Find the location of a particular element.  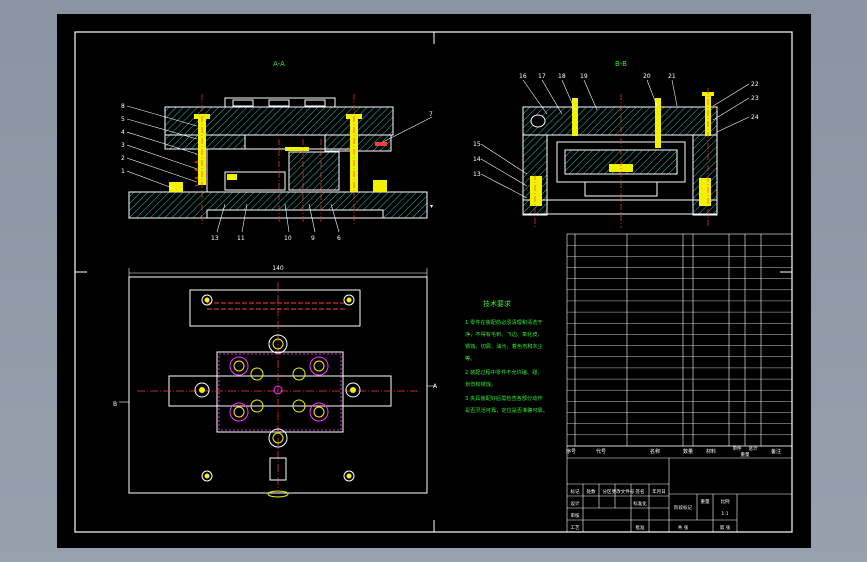

tb-scale: 比例 is located at coordinates (725, 501).